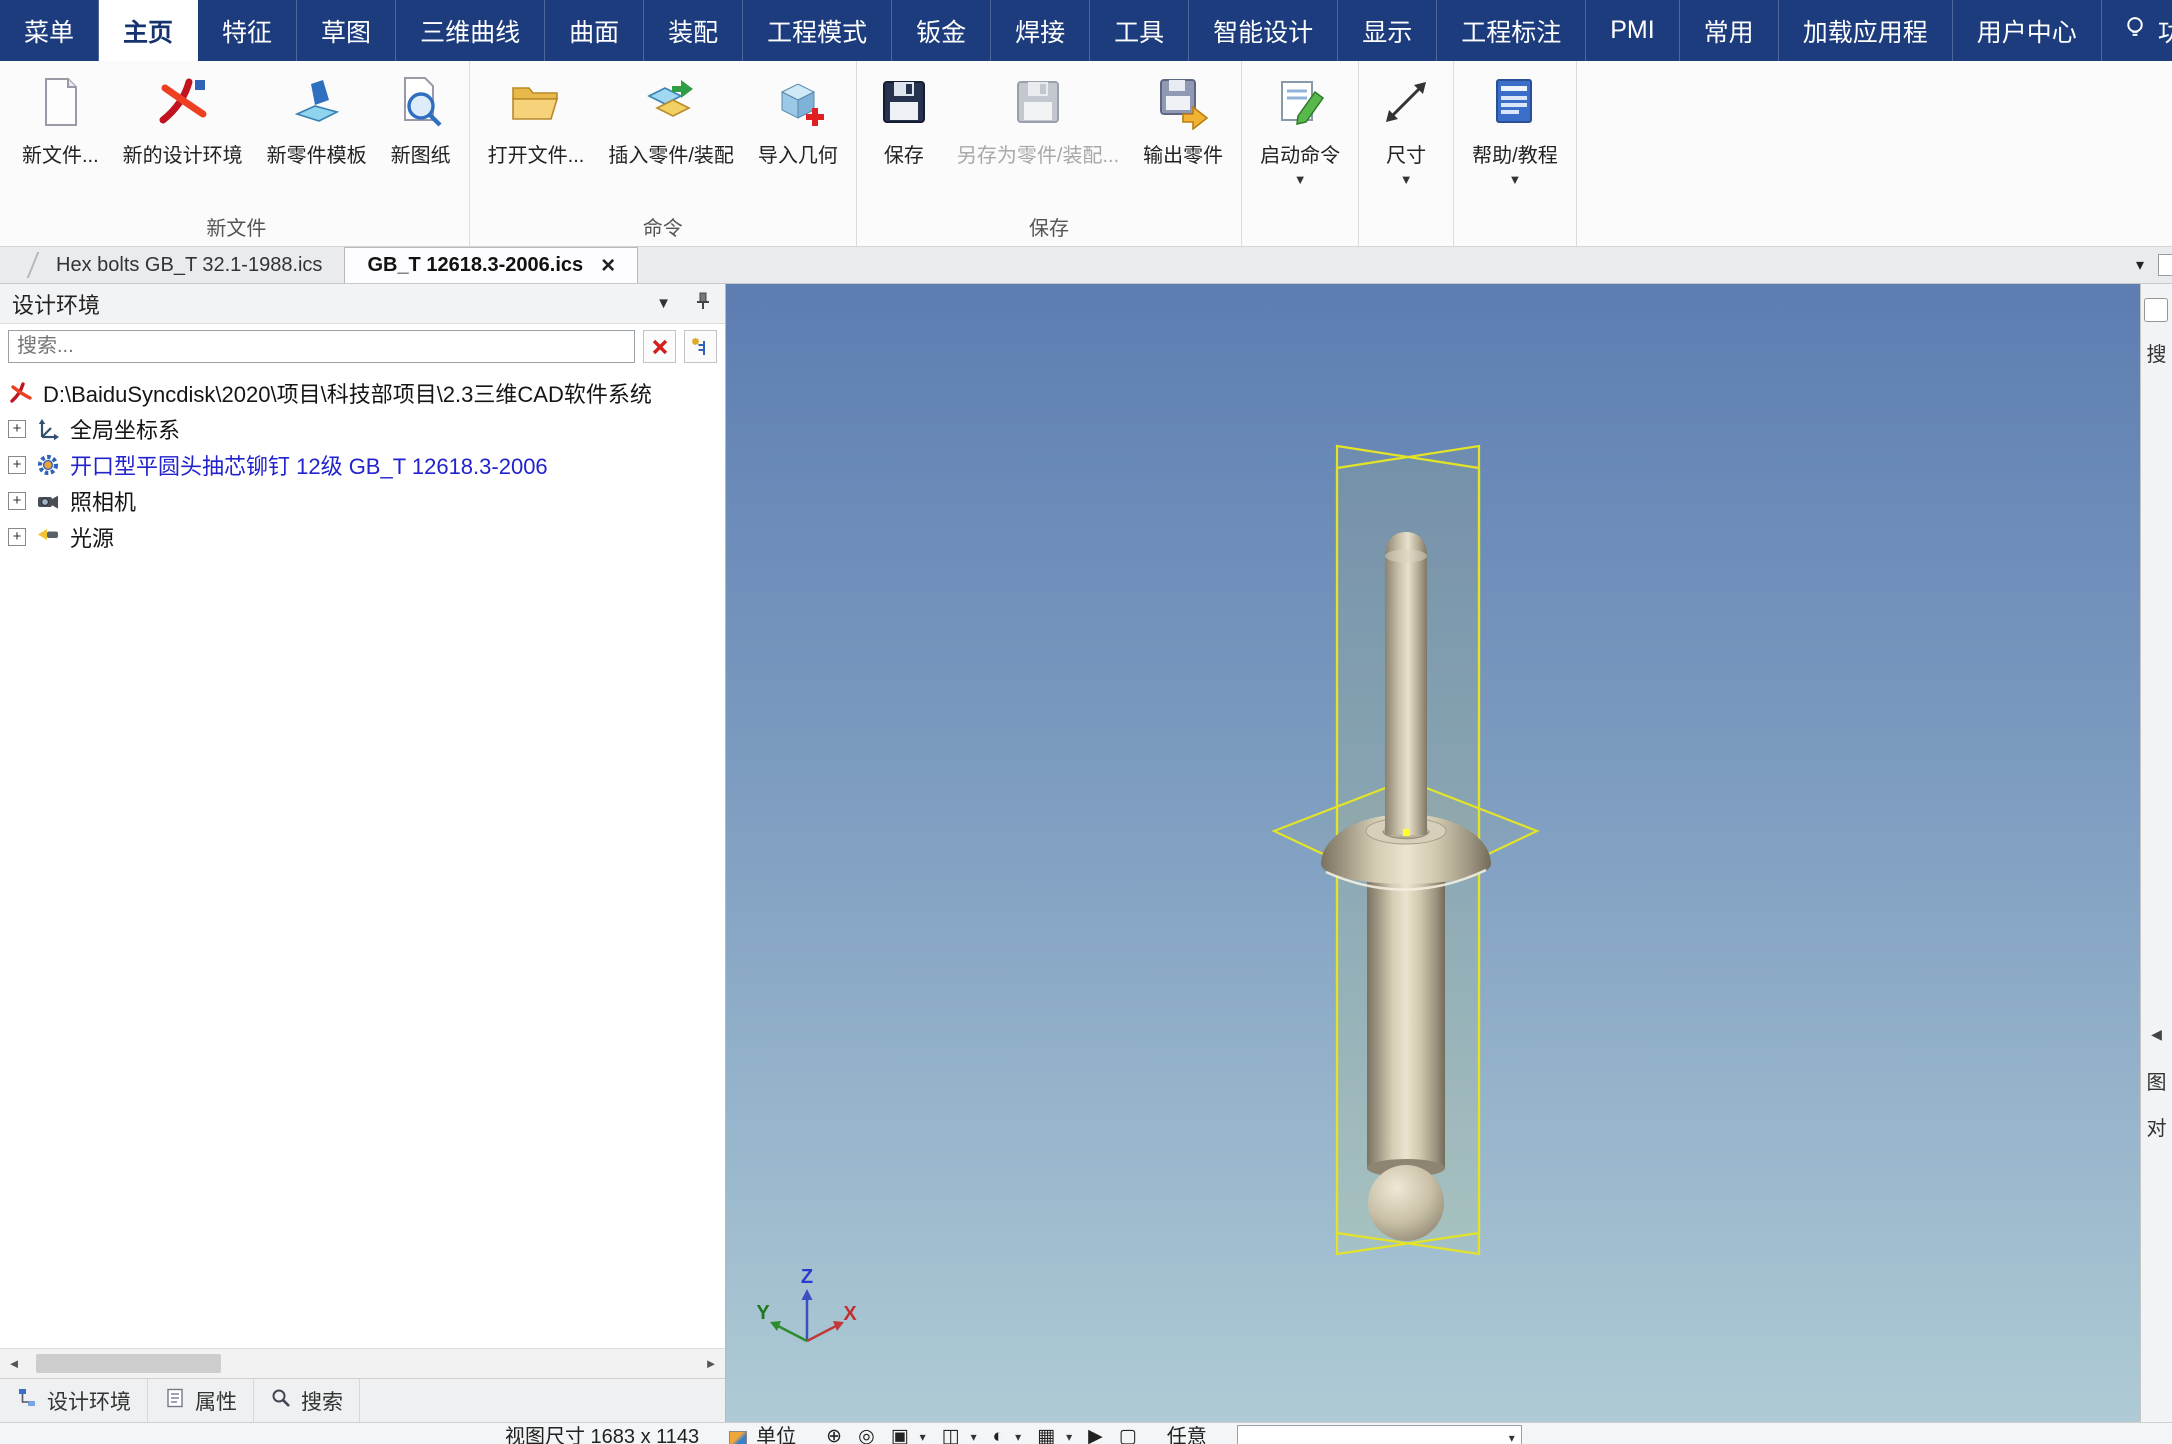 This screenshot has width=2172, height=1444. What do you see at coordinates (2027, 30) in the screenshot?
I see `menu-tab-user-center: 用户中心` at bounding box center [2027, 30].